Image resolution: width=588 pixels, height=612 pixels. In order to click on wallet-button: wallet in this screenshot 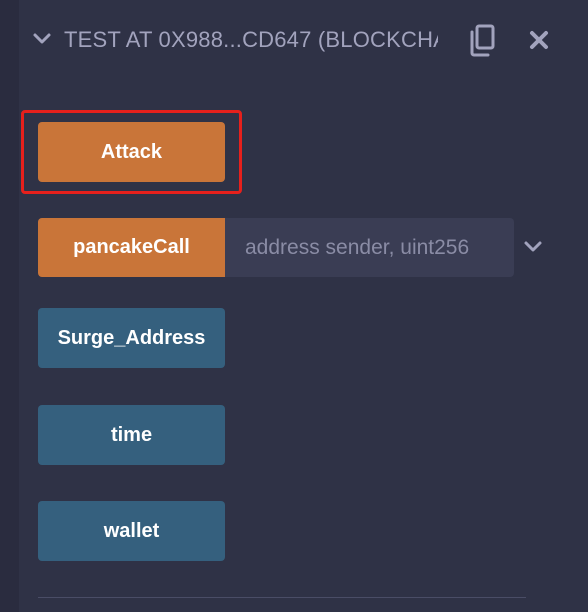, I will do `click(131, 531)`.